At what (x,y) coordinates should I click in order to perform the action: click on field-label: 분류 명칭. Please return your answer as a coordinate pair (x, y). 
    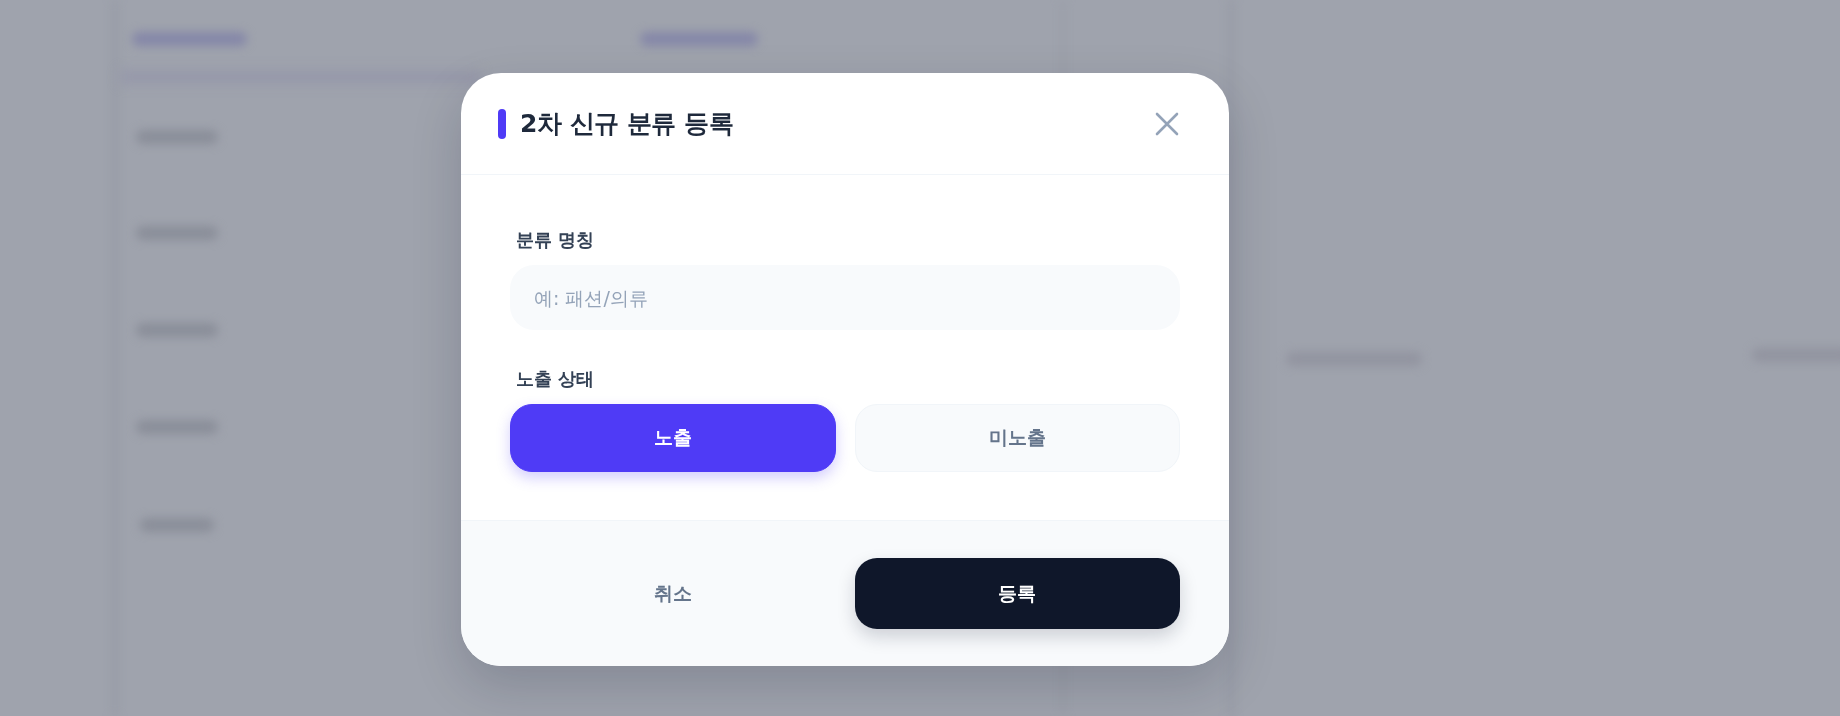
    Looking at the image, I should click on (555, 240).